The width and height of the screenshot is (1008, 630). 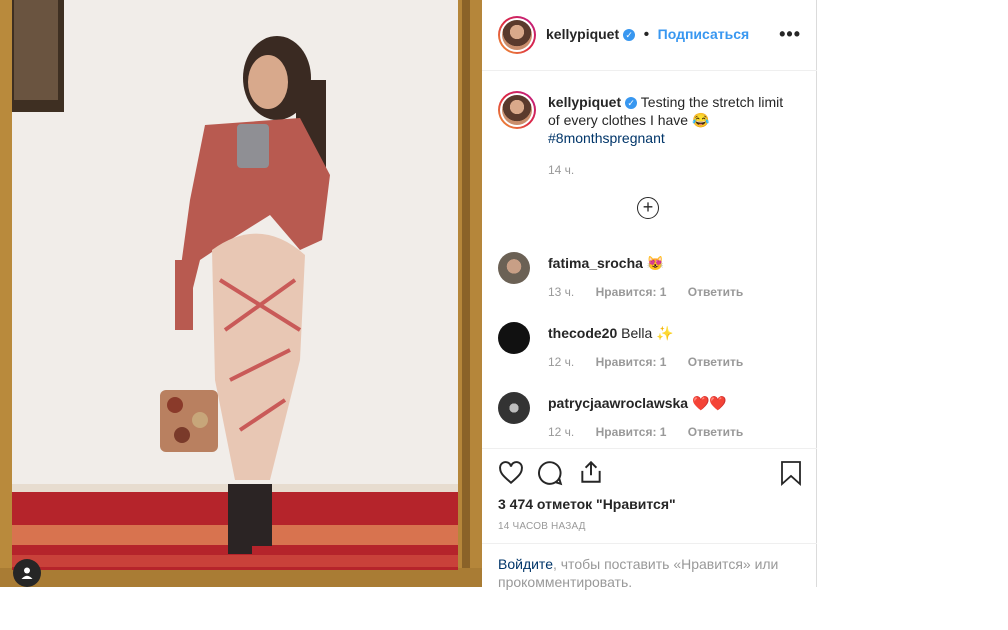 What do you see at coordinates (542, 526) in the screenshot?
I see `post-timestamp: 14 ЧАСОВ НАЗАД` at bounding box center [542, 526].